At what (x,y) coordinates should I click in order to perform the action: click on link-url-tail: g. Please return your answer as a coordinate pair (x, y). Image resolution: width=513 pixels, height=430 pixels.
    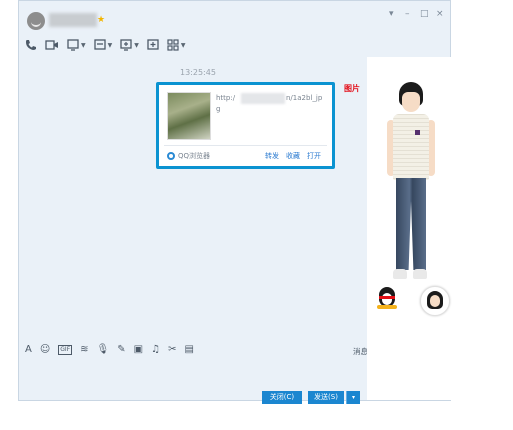
    Looking at the image, I should click on (218, 109).